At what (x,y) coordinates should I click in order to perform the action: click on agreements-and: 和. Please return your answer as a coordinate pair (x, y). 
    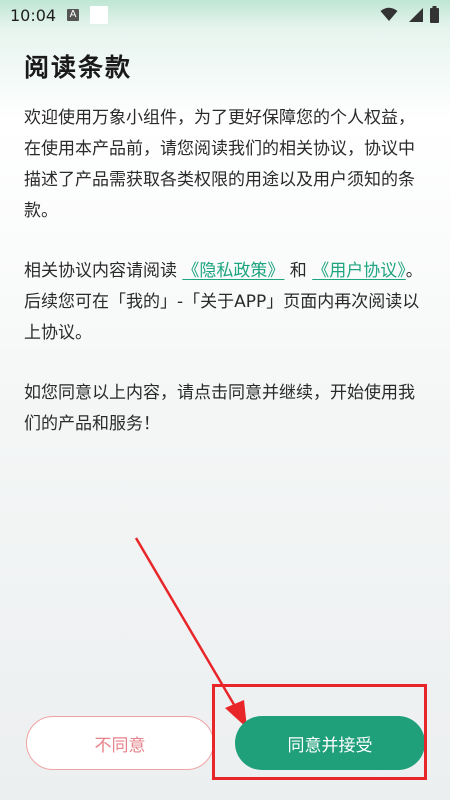
    Looking at the image, I should click on (298, 271).